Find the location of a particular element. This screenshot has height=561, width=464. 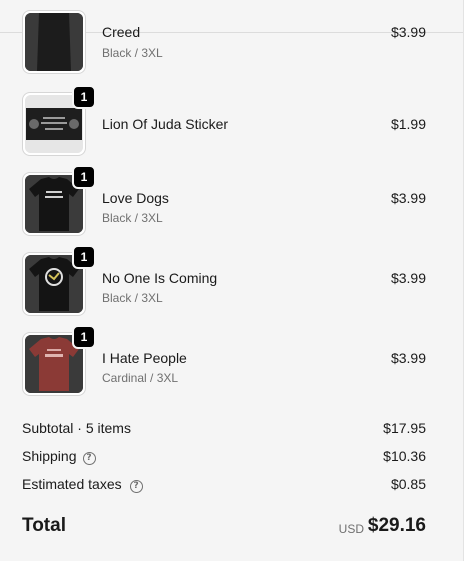

black-tshirt-image is located at coordinates (54, 42).